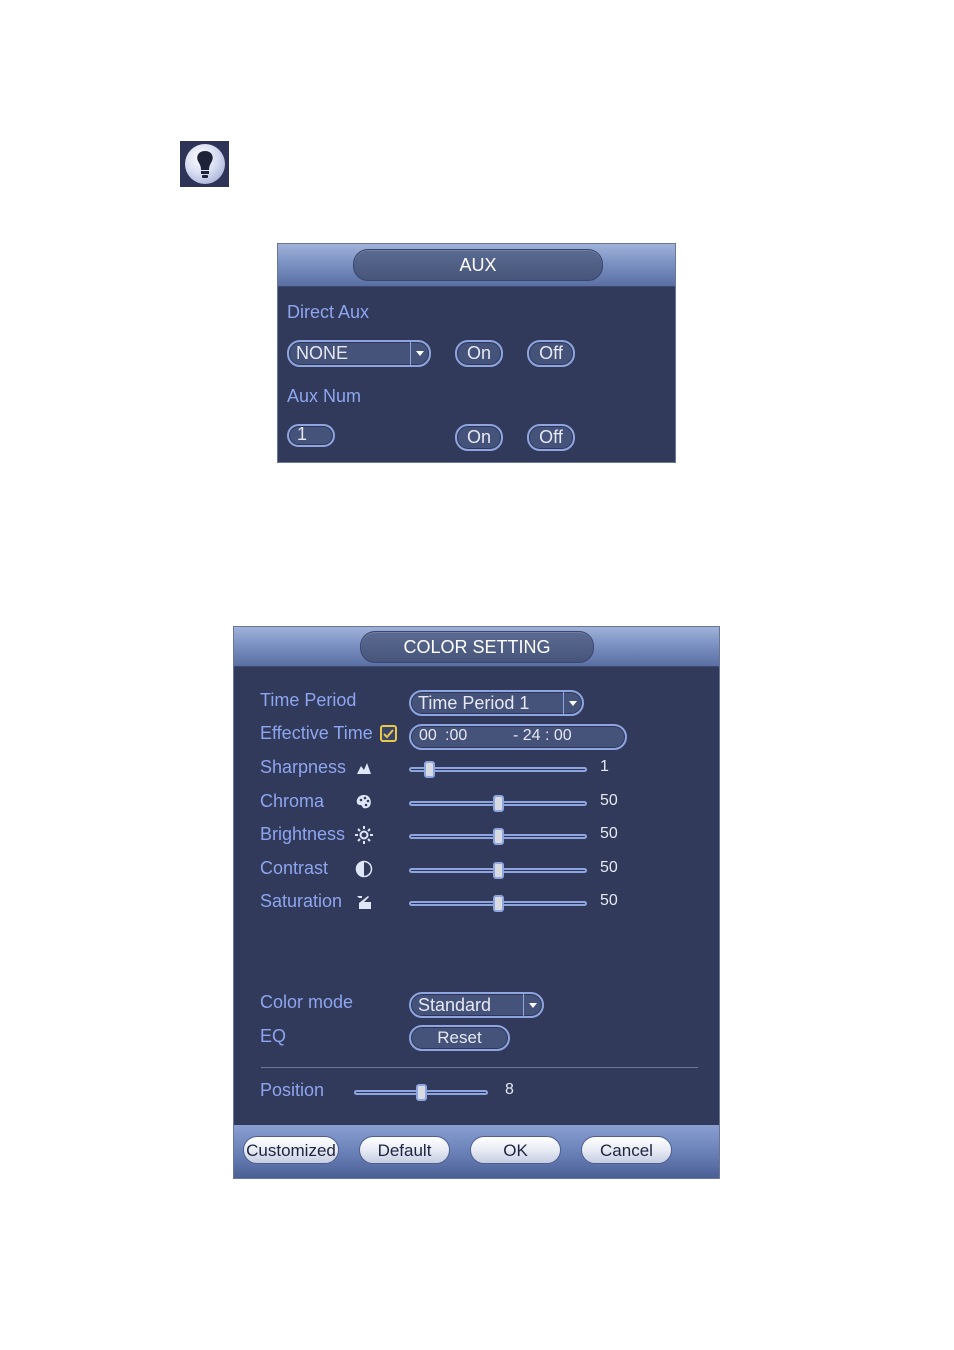 This screenshot has width=954, height=1350. Describe the element at coordinates (498, 903) in the screenshot. I see `saturation-slider-thumb` at that location.